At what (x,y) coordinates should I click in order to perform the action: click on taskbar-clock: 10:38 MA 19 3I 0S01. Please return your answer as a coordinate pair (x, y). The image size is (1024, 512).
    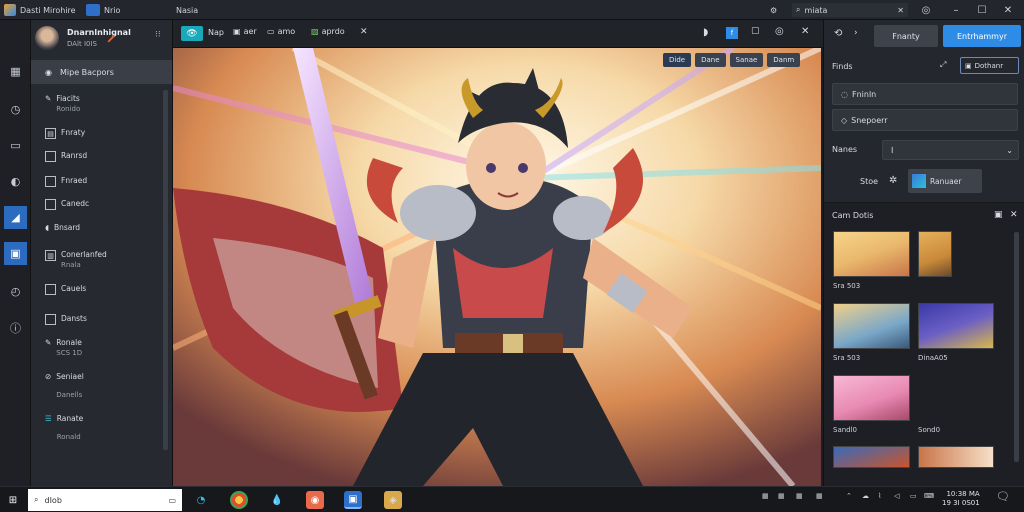
    Looking at the image, I should click on (961, 499).